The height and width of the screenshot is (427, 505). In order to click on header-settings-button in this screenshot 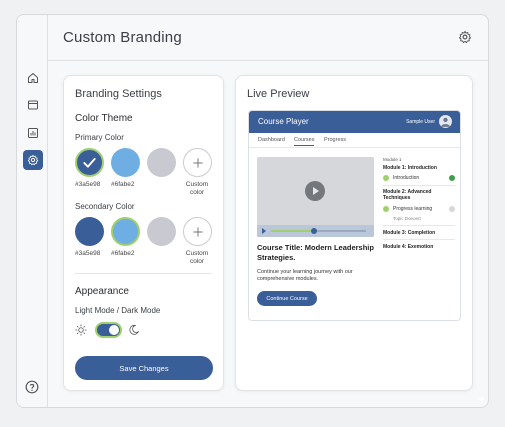, I will do `click(465, 37)`.